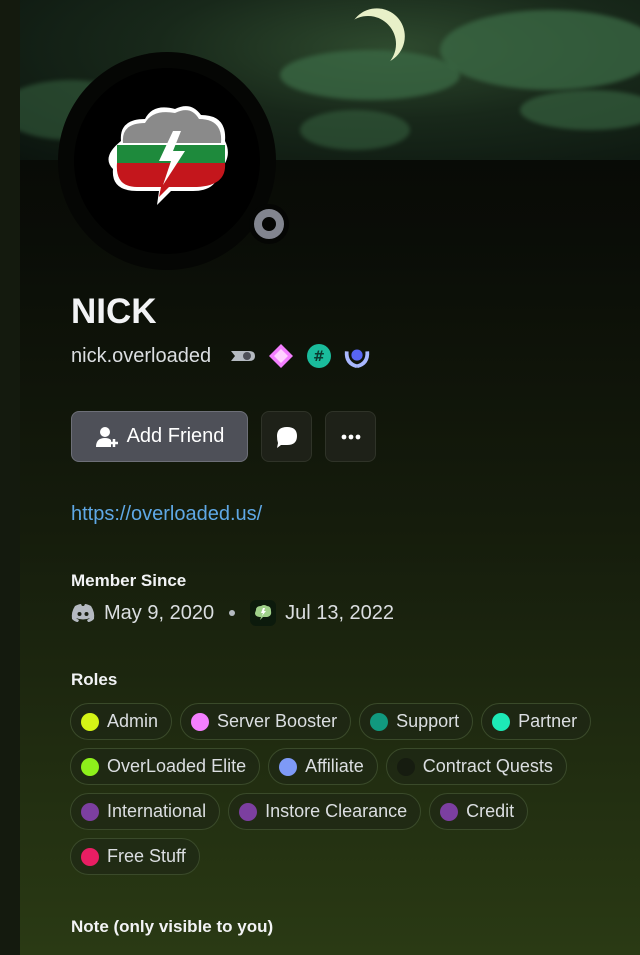  I want to click on username: nick.overloaded, so click(141, 355).